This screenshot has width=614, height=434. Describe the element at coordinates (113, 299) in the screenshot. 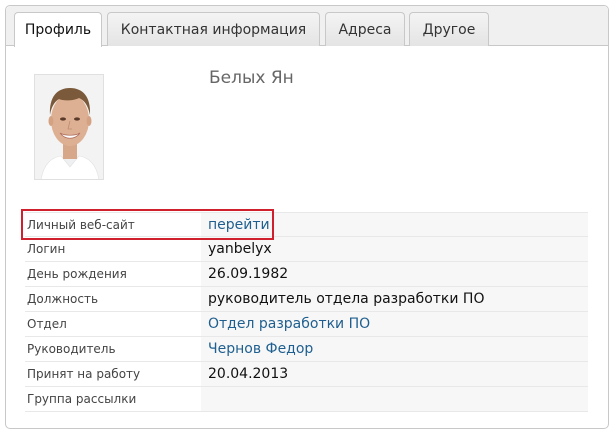

I see `detail-label: Должность` at that location.